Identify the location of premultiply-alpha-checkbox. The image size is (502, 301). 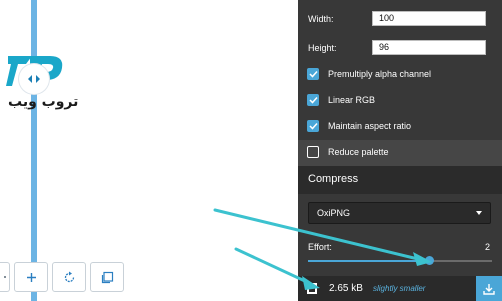
(313, 74).